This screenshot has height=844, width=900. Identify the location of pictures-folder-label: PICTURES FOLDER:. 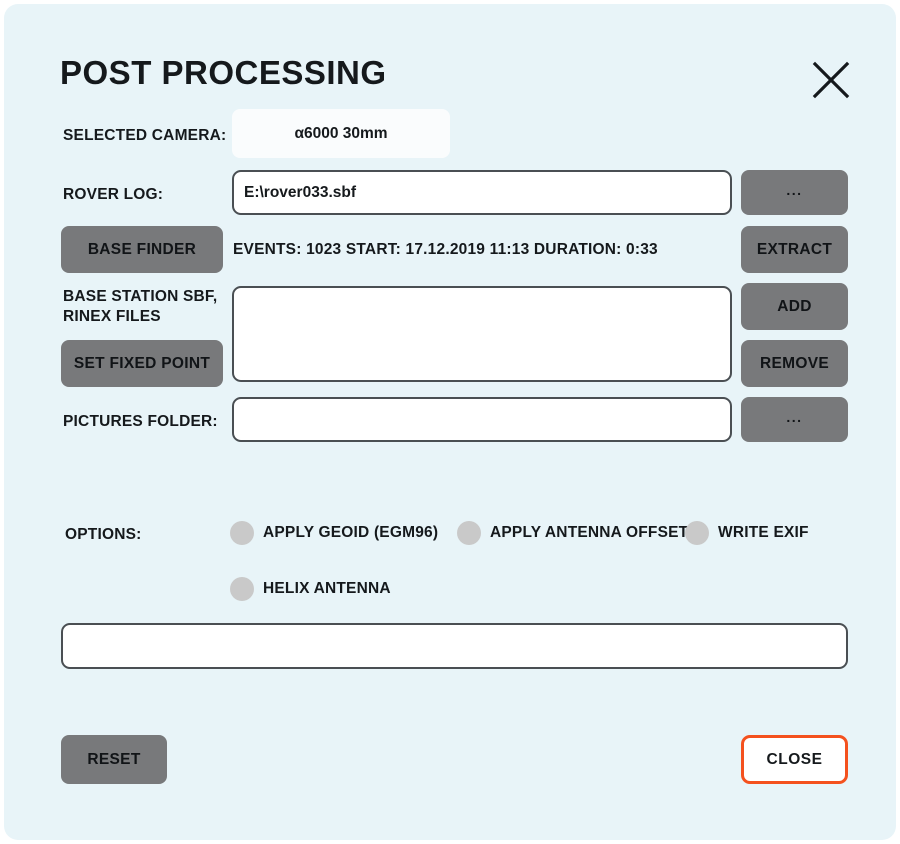
(140, 421).